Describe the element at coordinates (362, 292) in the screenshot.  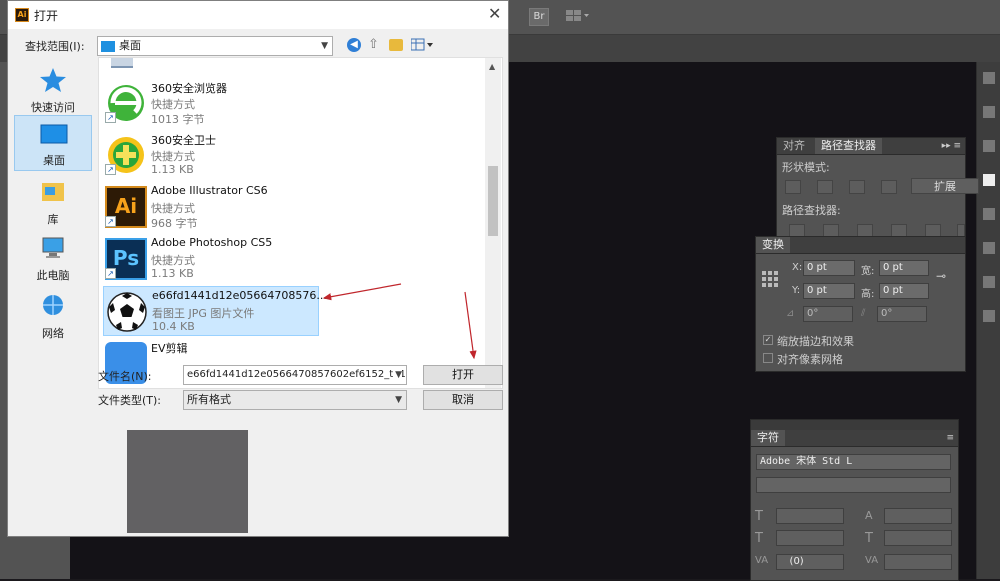
I see `annotation-arrow-file` at that location.